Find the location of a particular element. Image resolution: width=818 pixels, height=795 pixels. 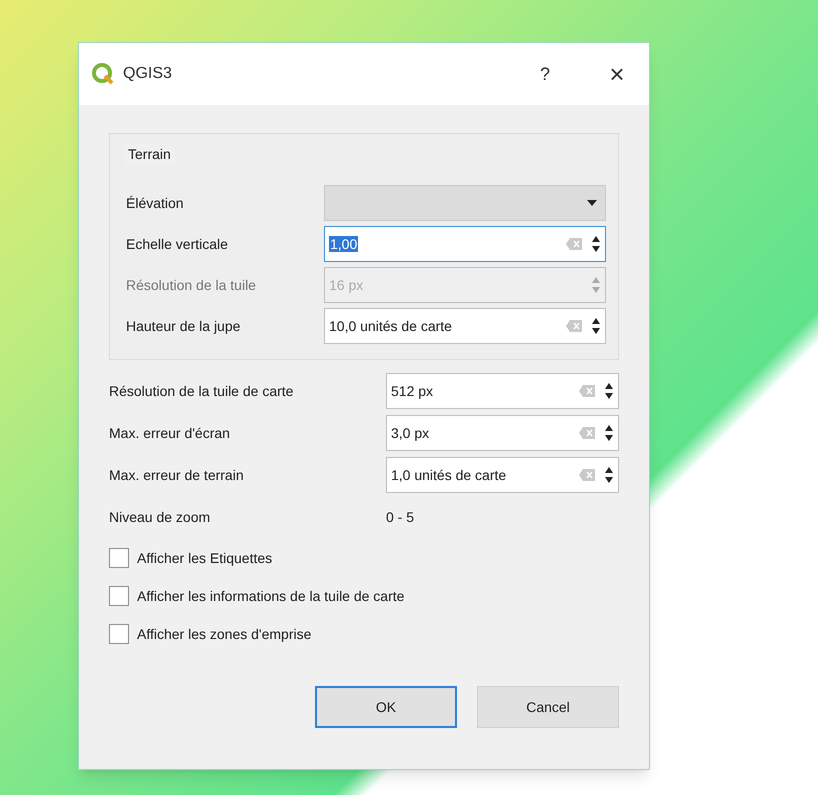

dialog-button: OK is located at coordinates (386, 707).